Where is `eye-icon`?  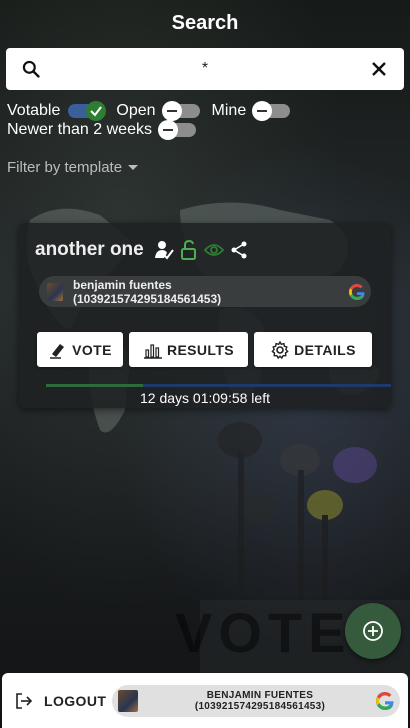
eye-icon is located at coordinates (214, 250).